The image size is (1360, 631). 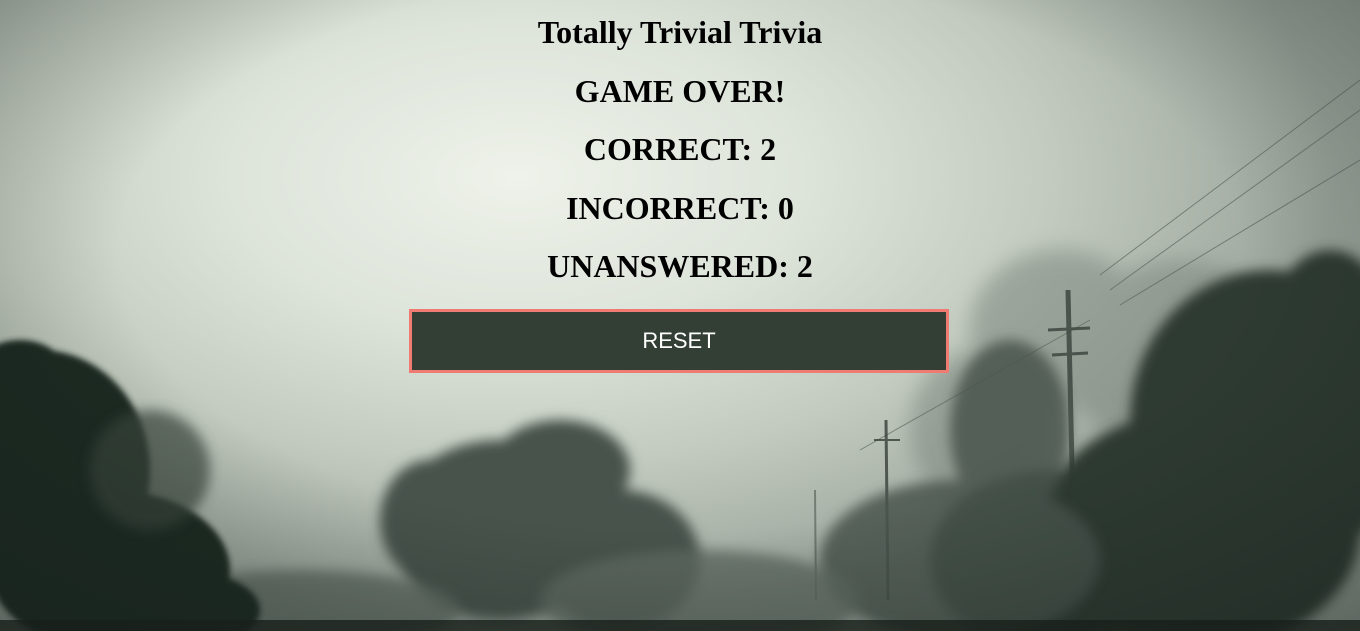 What do you see at coordinates (679, 341) in the screenshot?
I see `reset-button: RESET` at bounding box center [679, 341].